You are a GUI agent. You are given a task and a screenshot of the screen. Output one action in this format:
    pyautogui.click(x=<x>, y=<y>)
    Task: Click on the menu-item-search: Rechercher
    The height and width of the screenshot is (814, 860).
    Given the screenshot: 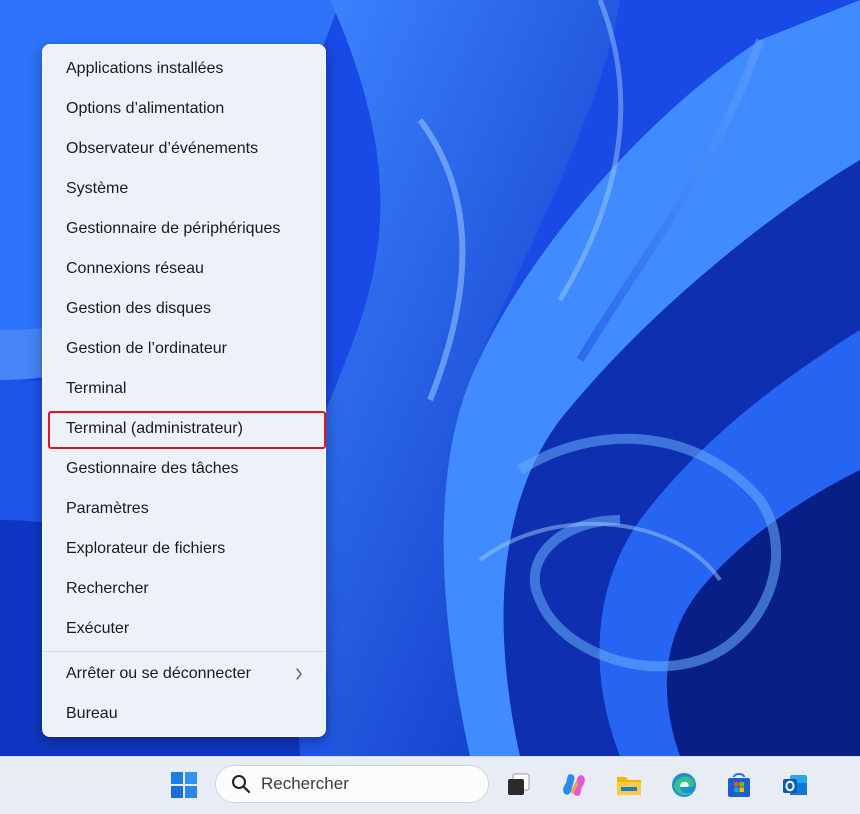 What is the action you would take?
    pyautogui.click(x=184, y=589)
    